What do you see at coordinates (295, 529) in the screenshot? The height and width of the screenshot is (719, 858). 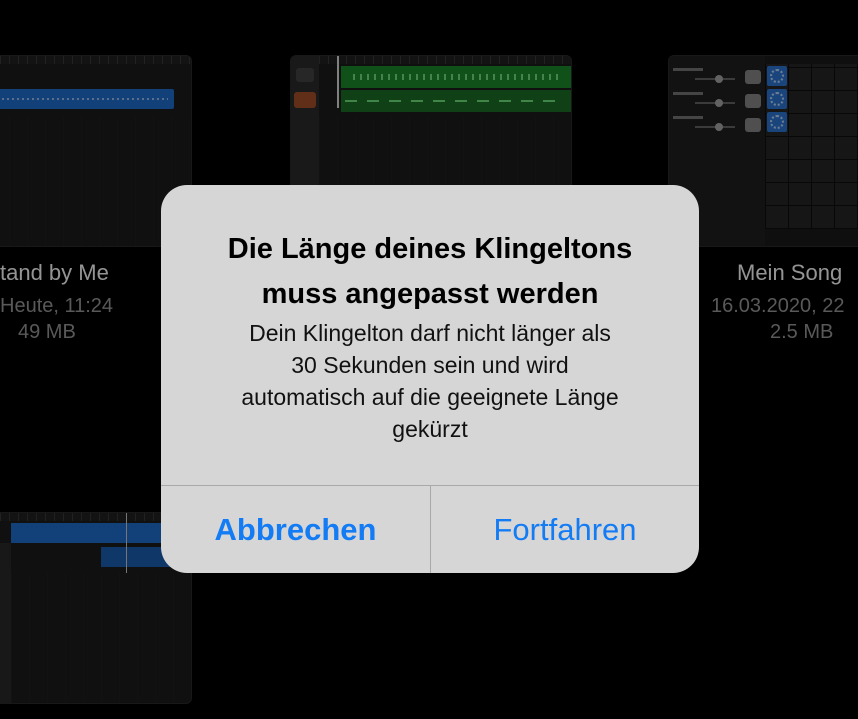 I see `cancel-button: Abbrechen` at bounding box center [295, 529].